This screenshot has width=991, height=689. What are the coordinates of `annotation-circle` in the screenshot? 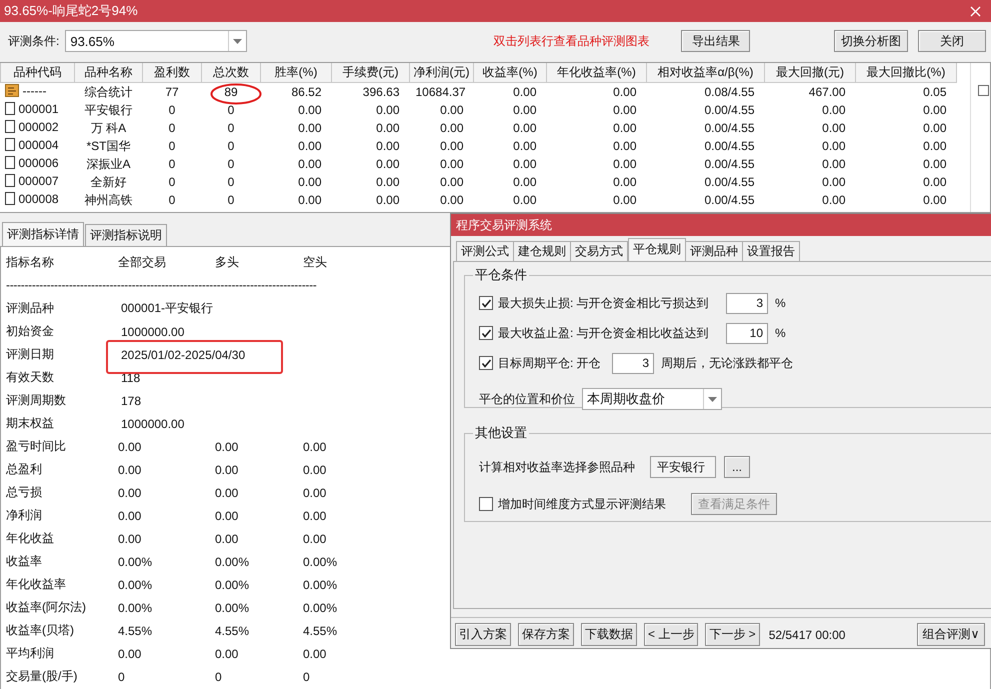 It's located at (236, 94).